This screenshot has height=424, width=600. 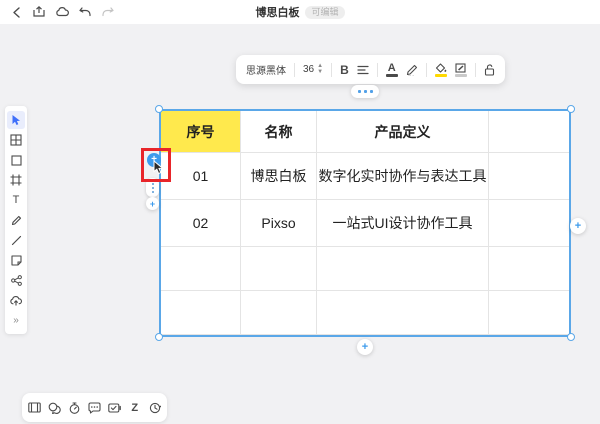 I want to click on undo-icon, so click(x=85, y=12).